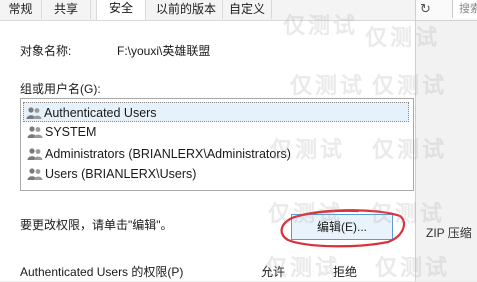 The width and height of the screenshot is (477, 282). What do you see at coordinates (71, 132) in the screenshot?
I see `list-item-label: SYSTEM` at bounding box center [71, 132].